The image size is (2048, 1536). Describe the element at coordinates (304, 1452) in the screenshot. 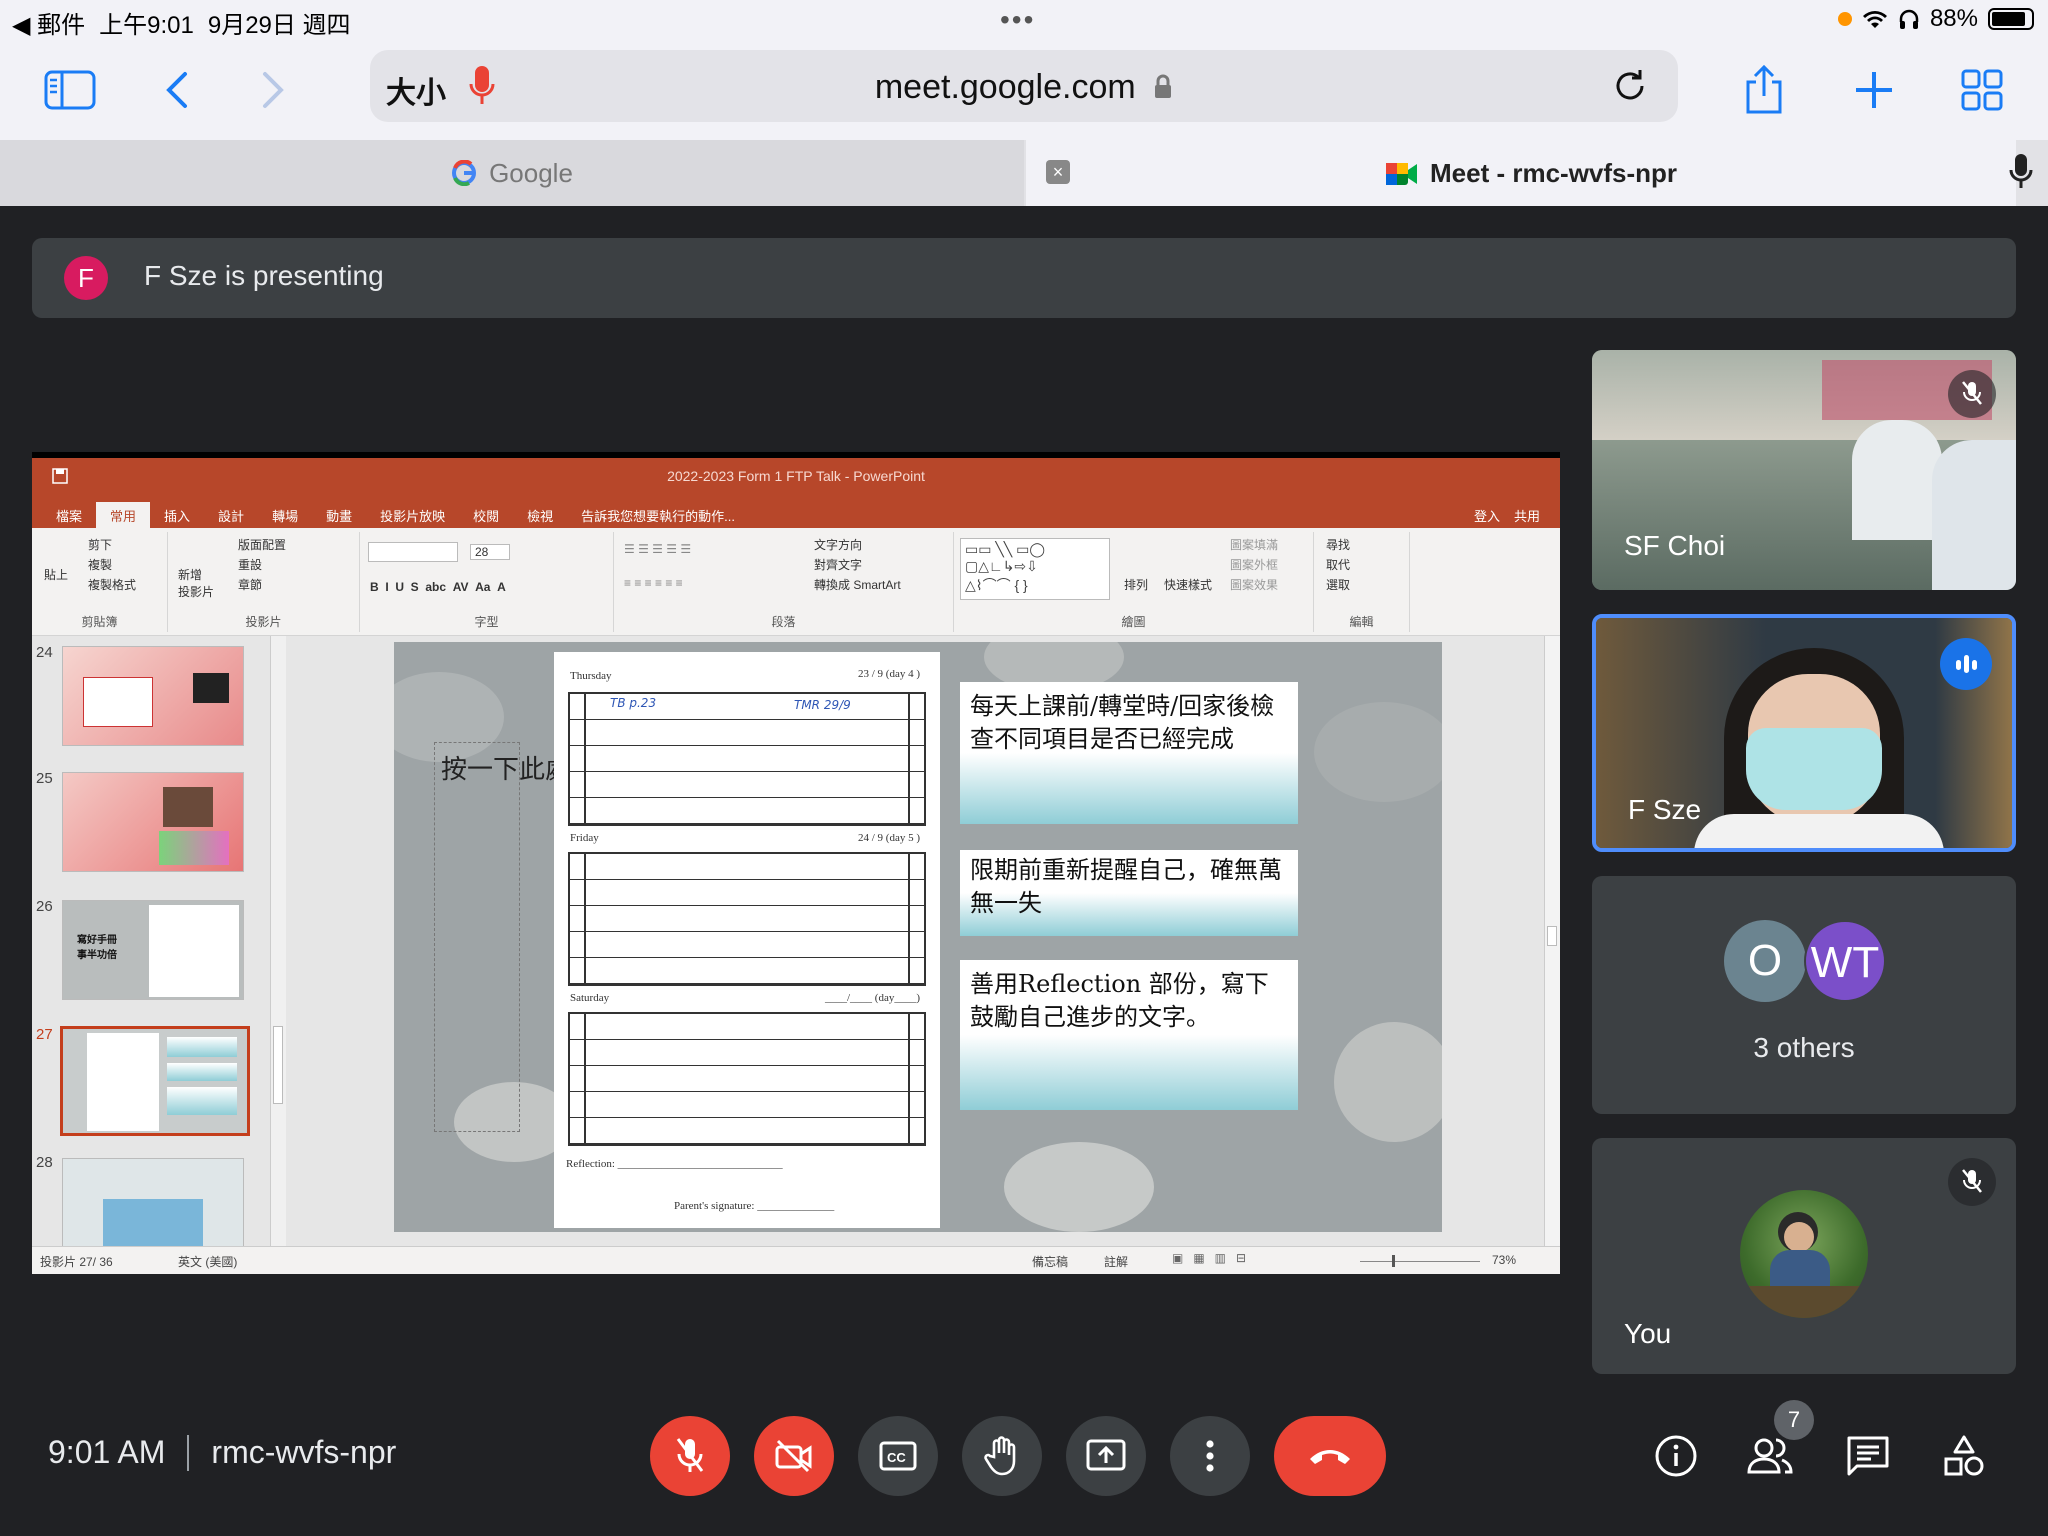

I see `meeting-code: rmc-wvfs-npr` at that location.